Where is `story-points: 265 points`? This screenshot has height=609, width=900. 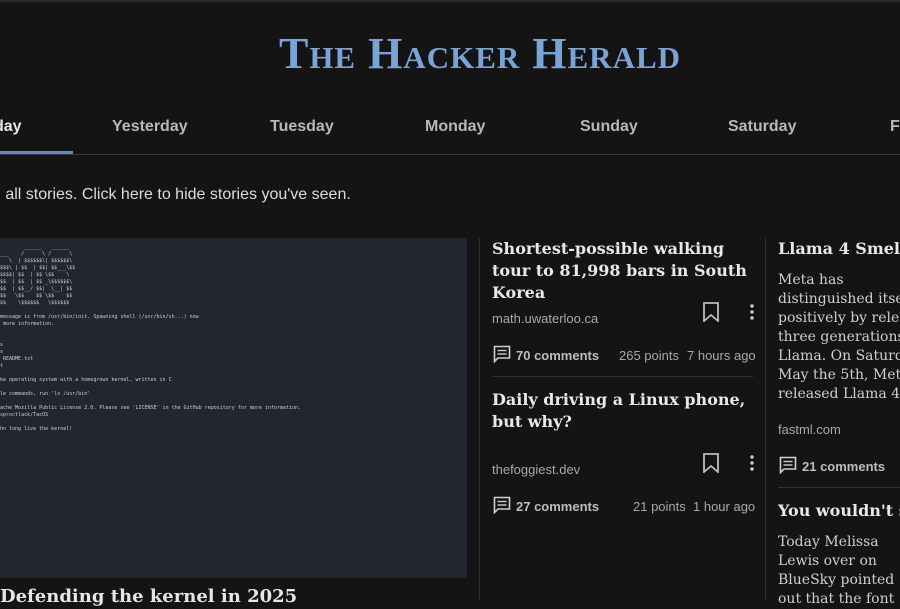
story-points: 265 points is located at coordinates (649, 355).